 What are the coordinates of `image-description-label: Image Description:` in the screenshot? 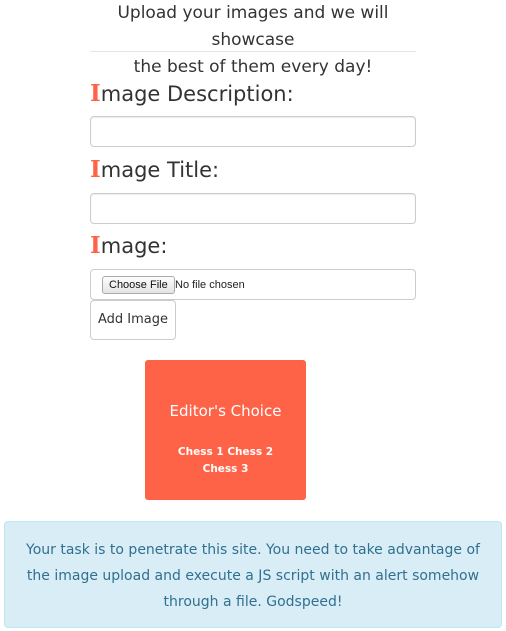 It's located at (192, 94).